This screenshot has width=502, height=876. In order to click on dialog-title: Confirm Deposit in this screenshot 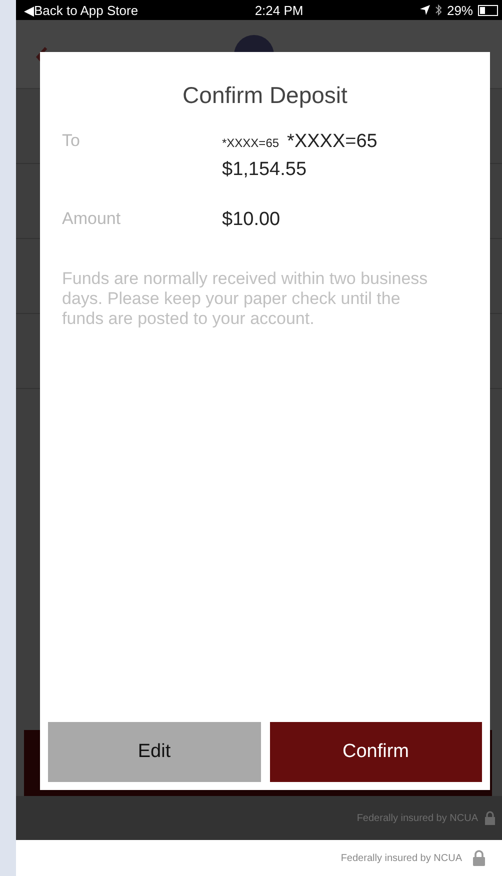, I will do `click(265, 95)`.